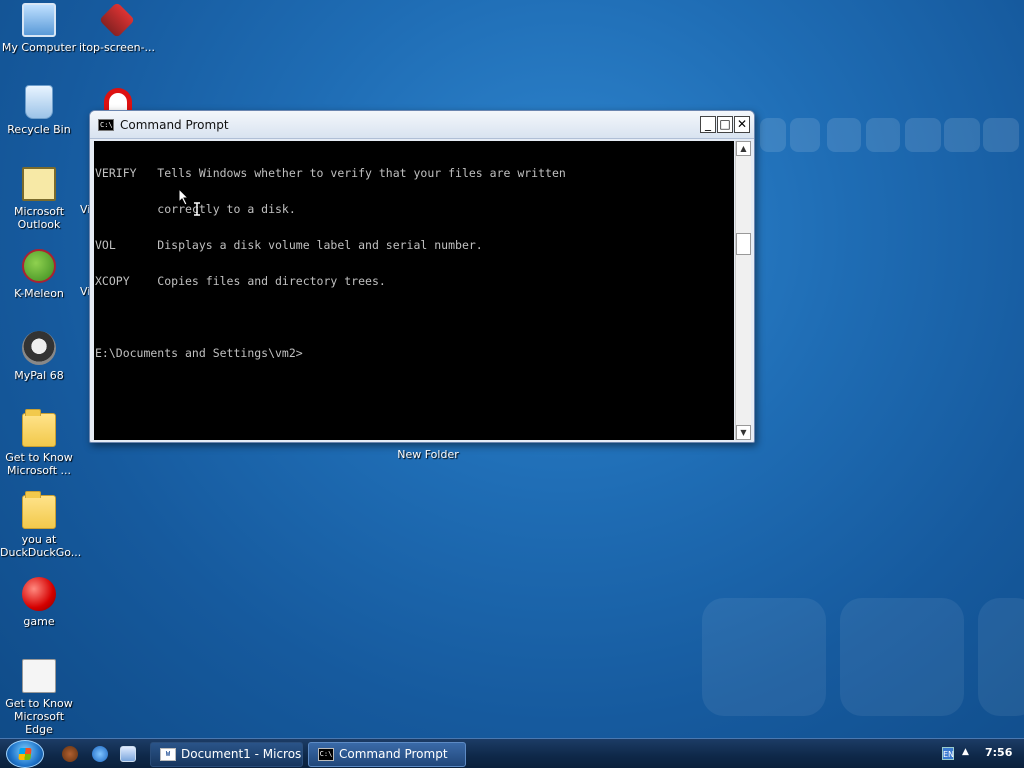 This screenshot has width=1024, height=768. Describe the element at coordinates (174, 125) in the screenshot. I see `window-title: Command Prompt` at that location.